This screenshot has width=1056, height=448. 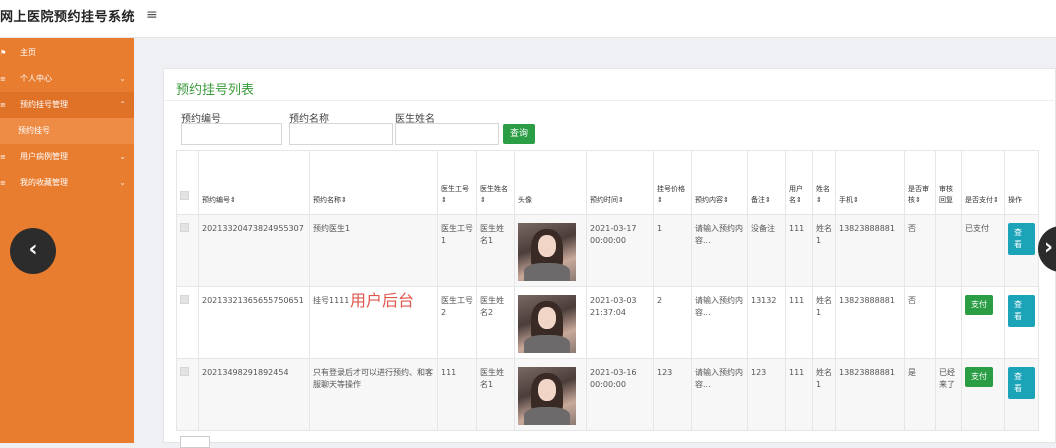 What do you see at coordinates (672, 322) in the screenshot?
I see `cell-price: 2` at bounding box center [672, 322].